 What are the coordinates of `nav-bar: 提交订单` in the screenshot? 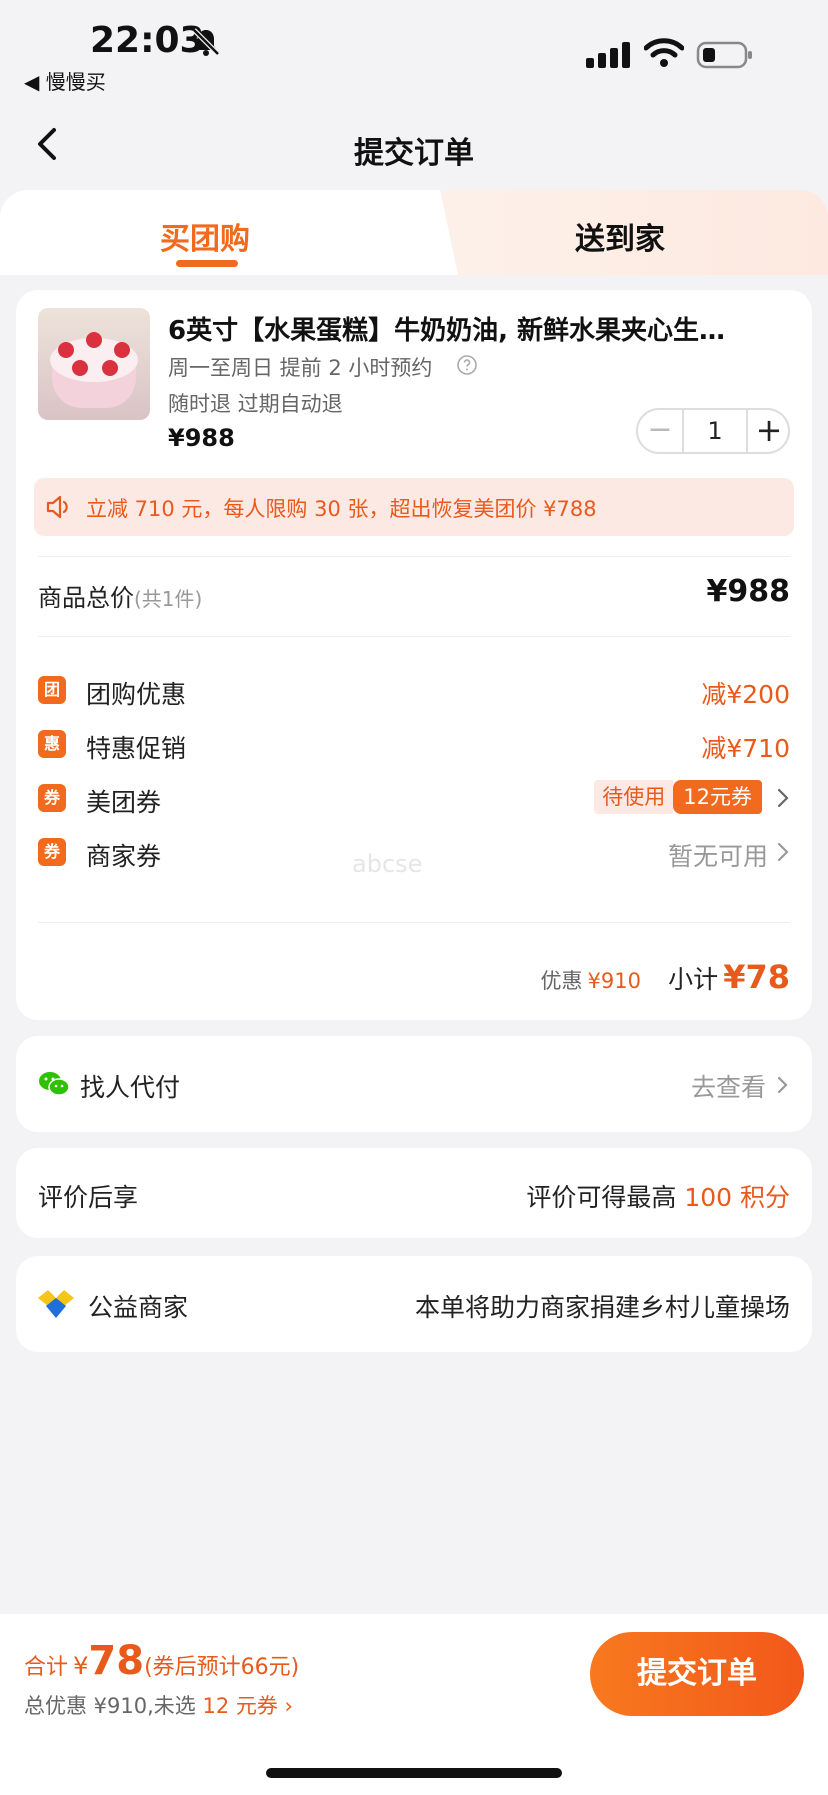 It's located at (414, 147).